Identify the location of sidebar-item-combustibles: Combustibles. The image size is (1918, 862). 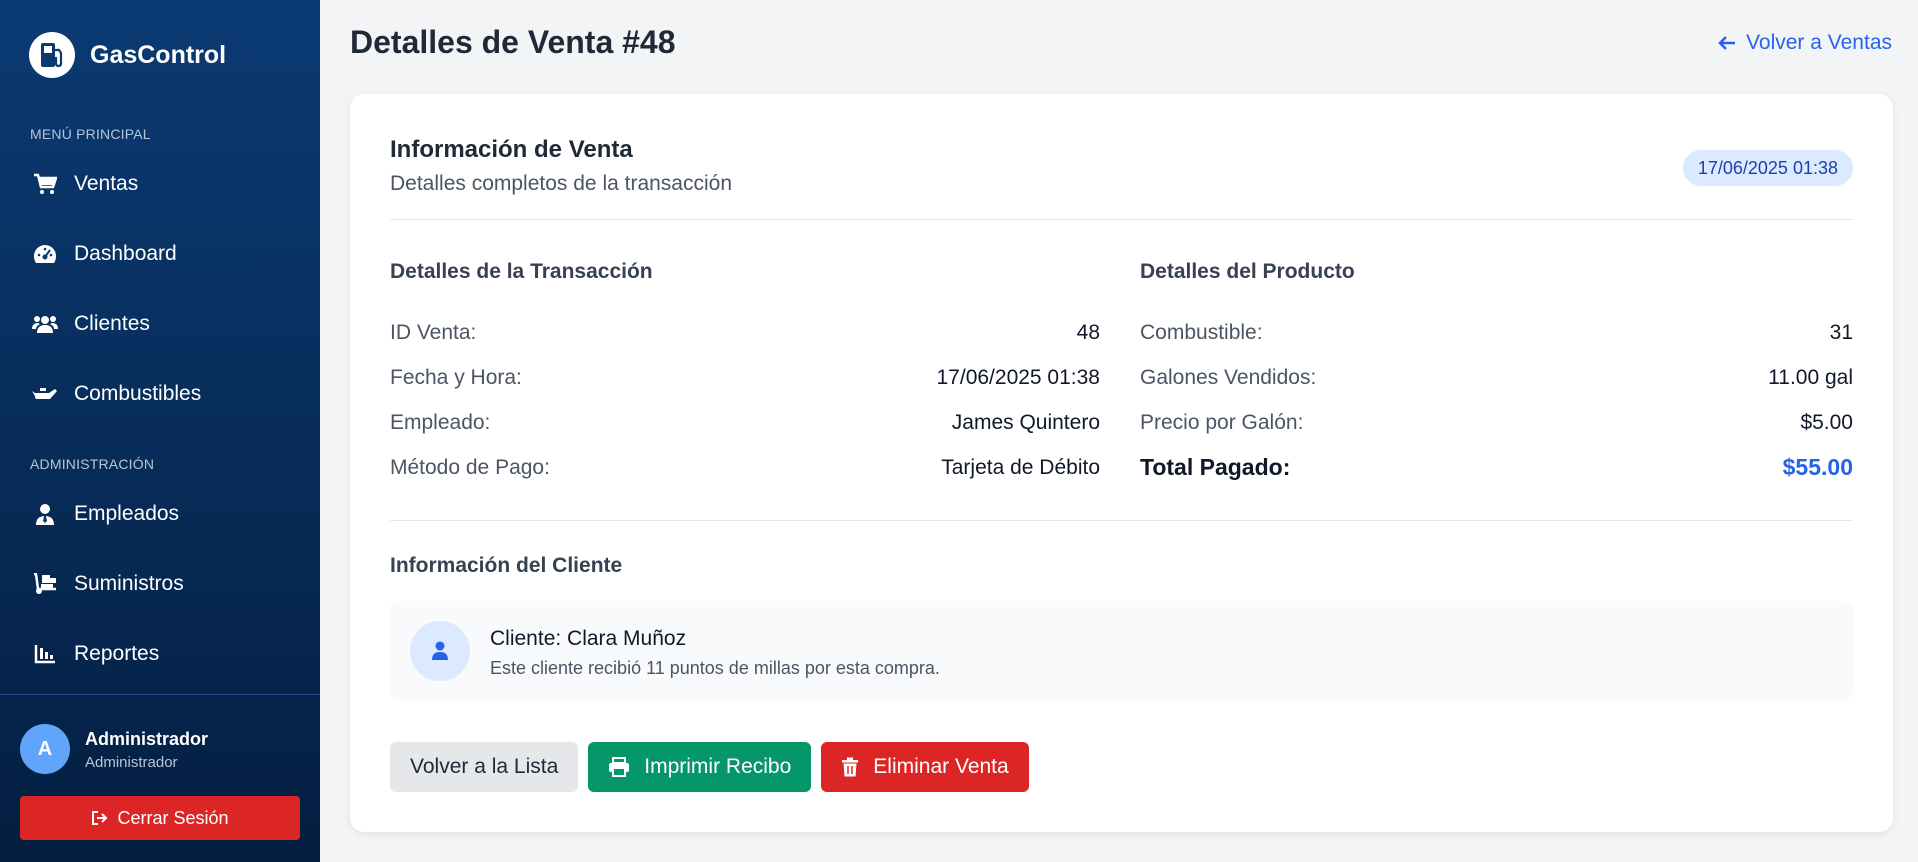
(160, 394).